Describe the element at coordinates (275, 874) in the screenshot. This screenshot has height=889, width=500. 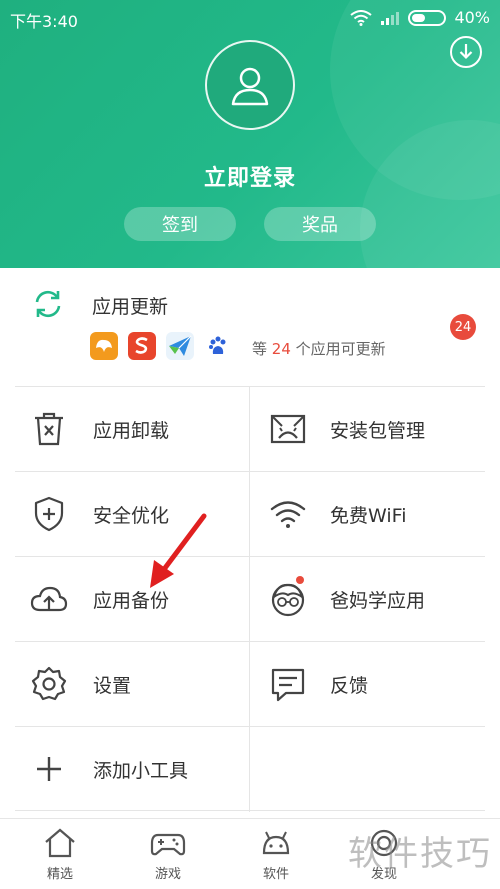
I see `tab-software-label: 软件` at that location.